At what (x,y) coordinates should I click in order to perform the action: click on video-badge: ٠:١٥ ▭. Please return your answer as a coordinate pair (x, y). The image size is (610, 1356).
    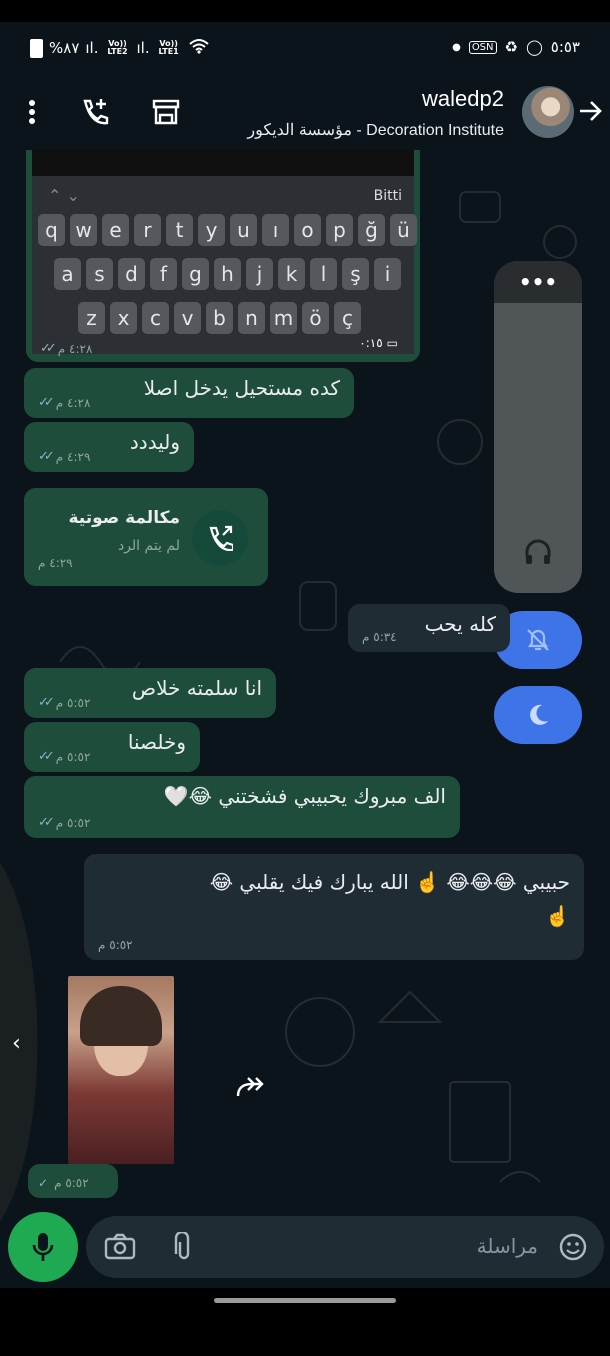
    Looking at the image, I should click on (378, 343).